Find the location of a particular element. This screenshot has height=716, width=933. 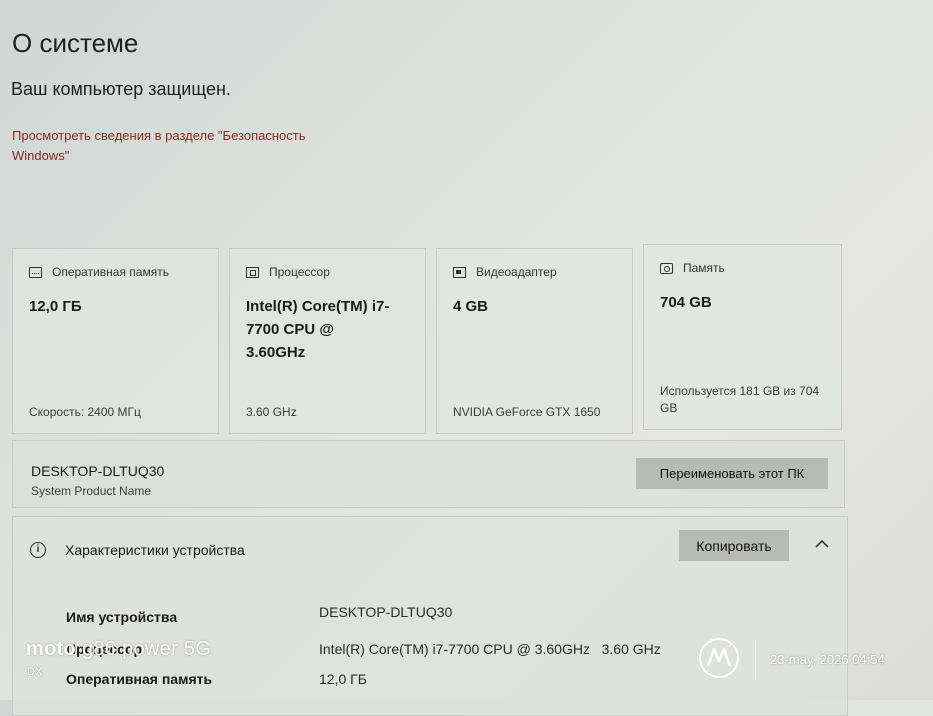

spec-row-device-name: Имя устройства DESKTOP-DLTUQ30 is located at coordinates (446, 617).